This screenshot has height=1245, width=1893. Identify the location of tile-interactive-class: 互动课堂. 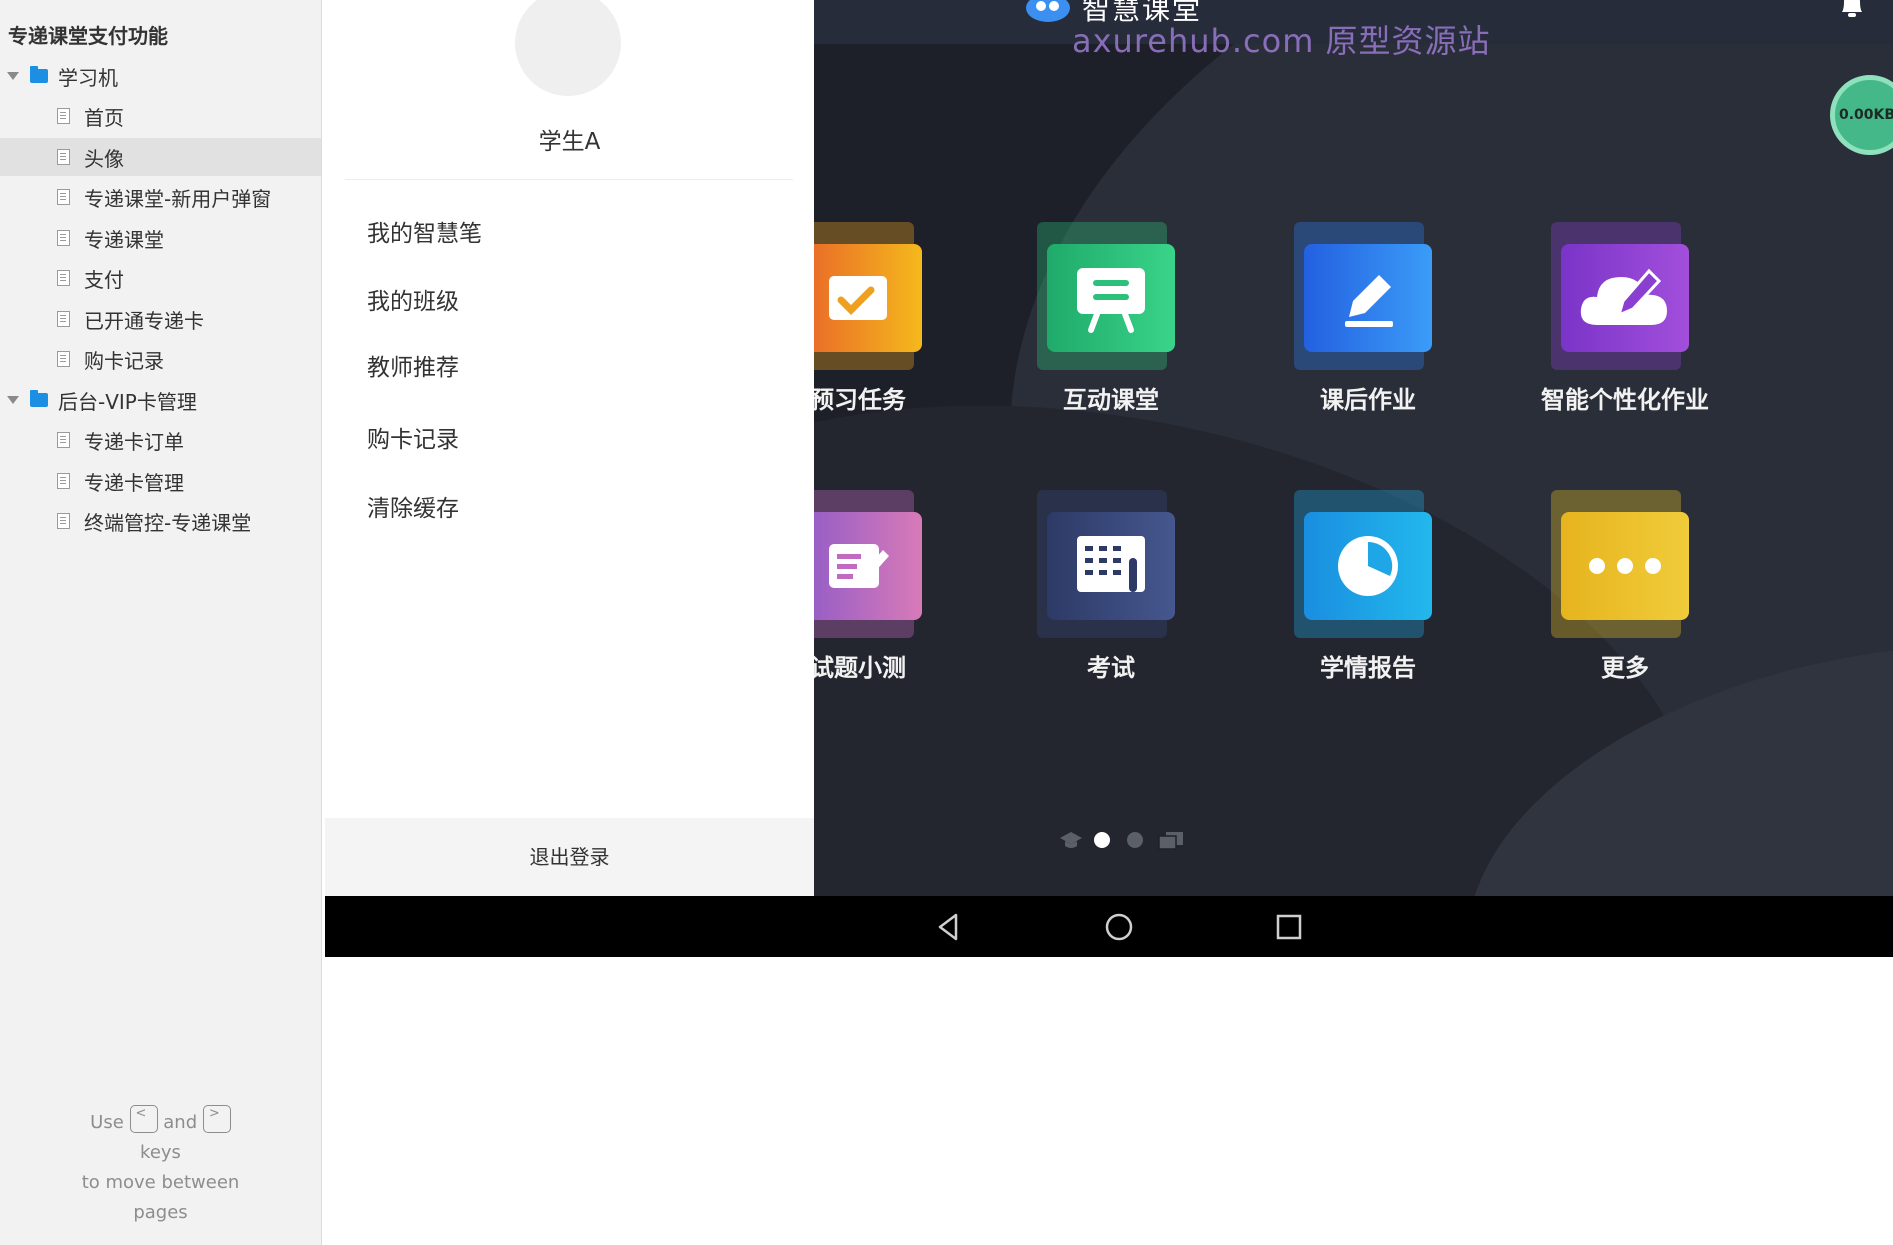
(1107, 322).